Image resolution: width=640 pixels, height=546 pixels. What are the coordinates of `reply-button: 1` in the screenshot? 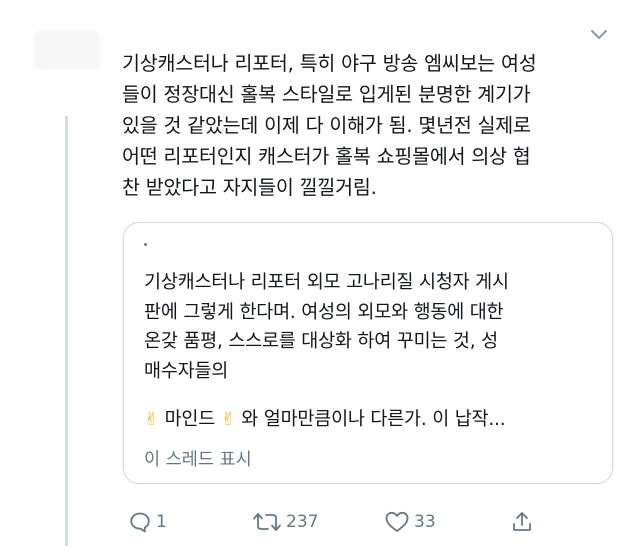 It's located at (147, 522).